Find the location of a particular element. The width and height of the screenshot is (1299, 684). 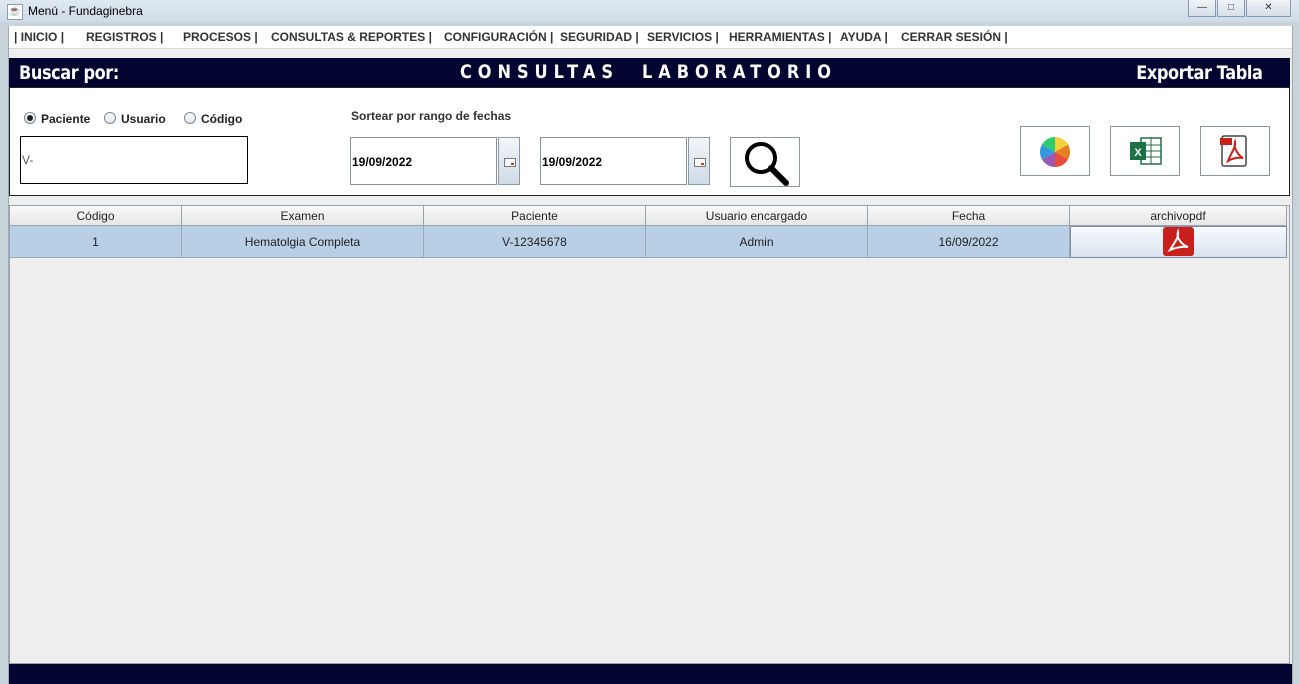

menu-servicios: SERVICIOS | is located at coordinates (683, 37).